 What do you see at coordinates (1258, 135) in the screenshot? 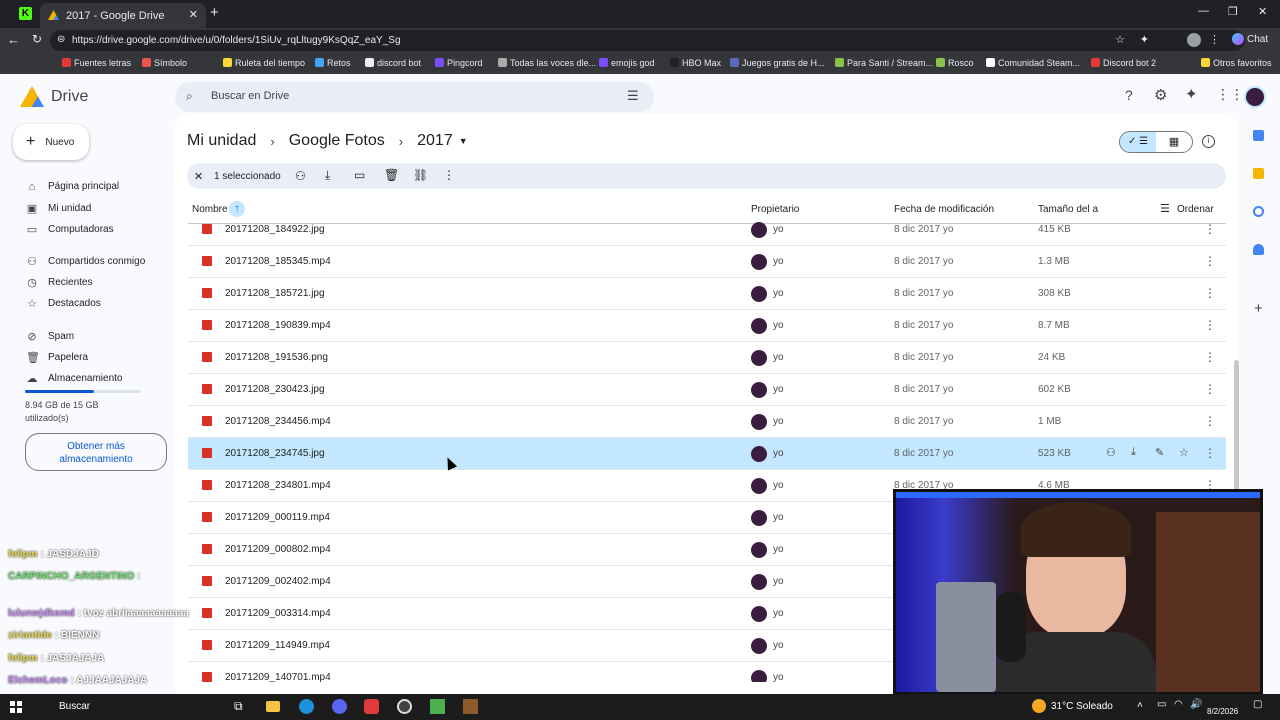
I see `calendar-icon` at bounding box center [1258, 135].